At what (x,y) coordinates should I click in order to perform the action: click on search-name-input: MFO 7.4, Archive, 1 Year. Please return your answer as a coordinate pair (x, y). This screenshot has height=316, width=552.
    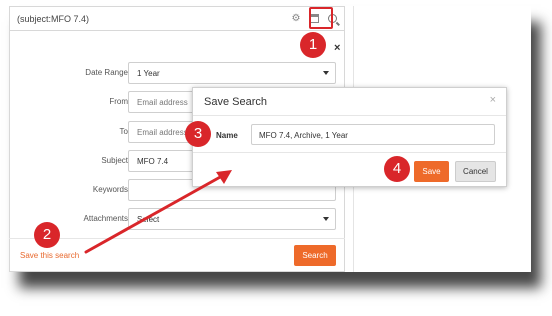
    Looking at the image, I should click on (373, 134).